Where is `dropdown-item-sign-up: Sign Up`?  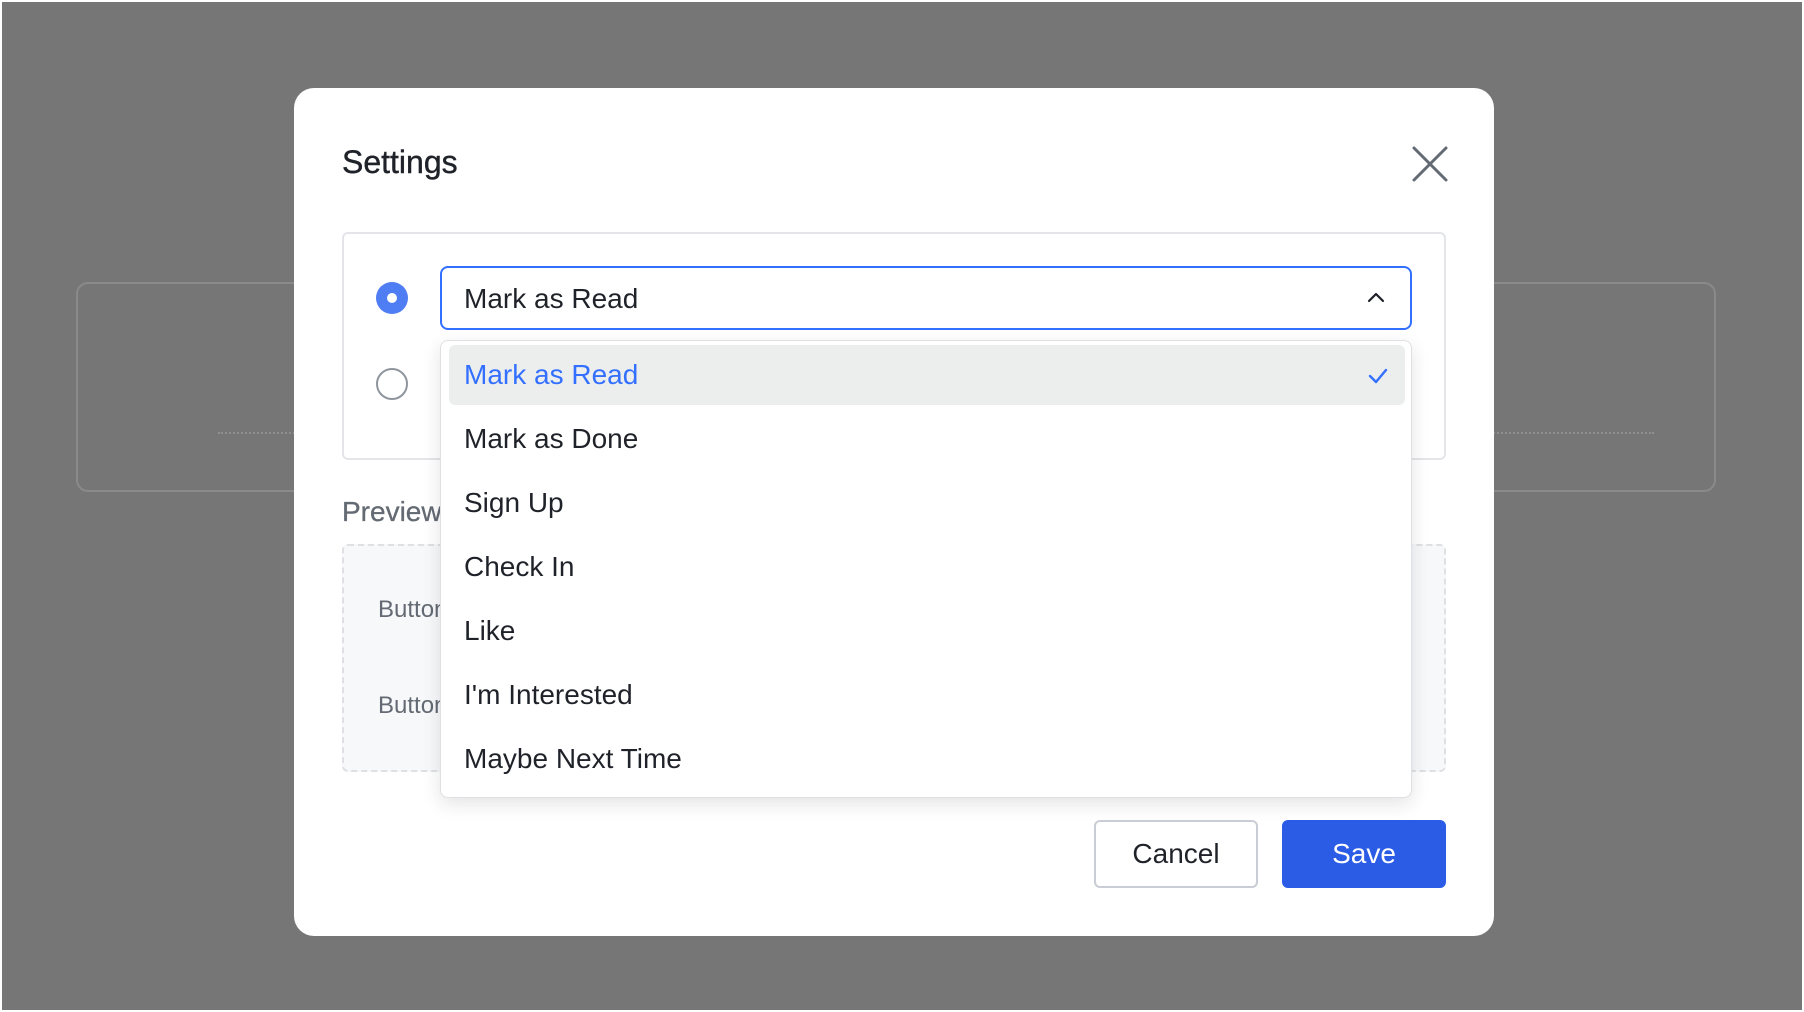 dropdown-item-sign-up: Sign Up is located at coordinates (927, 503).